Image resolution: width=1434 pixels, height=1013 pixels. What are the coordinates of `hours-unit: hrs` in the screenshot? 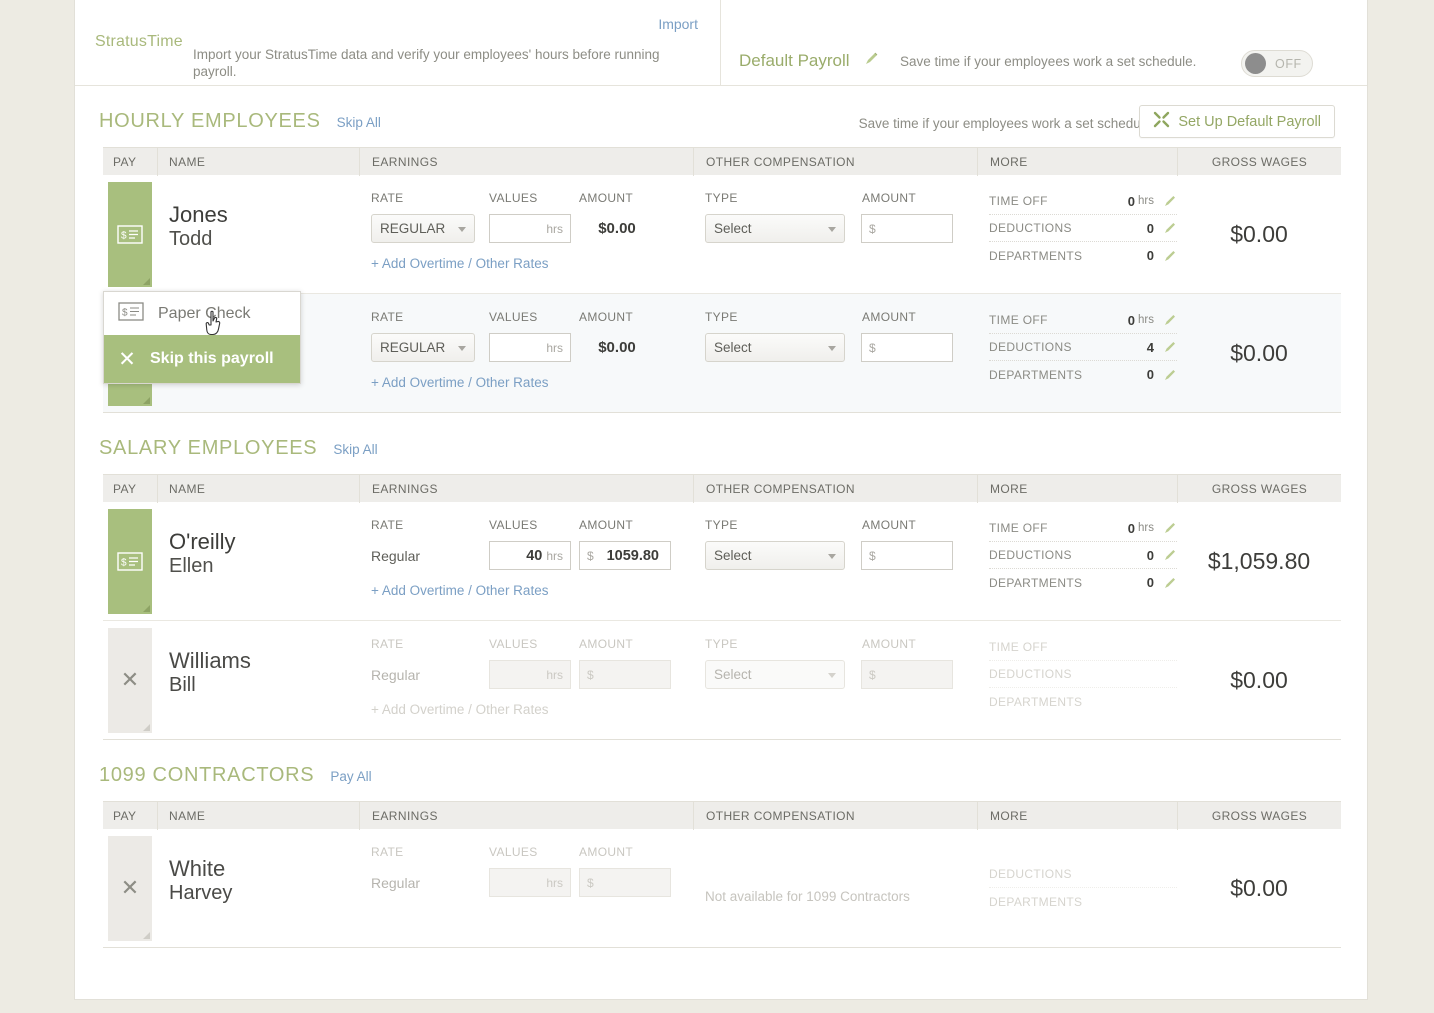 It's located at (554, 347).